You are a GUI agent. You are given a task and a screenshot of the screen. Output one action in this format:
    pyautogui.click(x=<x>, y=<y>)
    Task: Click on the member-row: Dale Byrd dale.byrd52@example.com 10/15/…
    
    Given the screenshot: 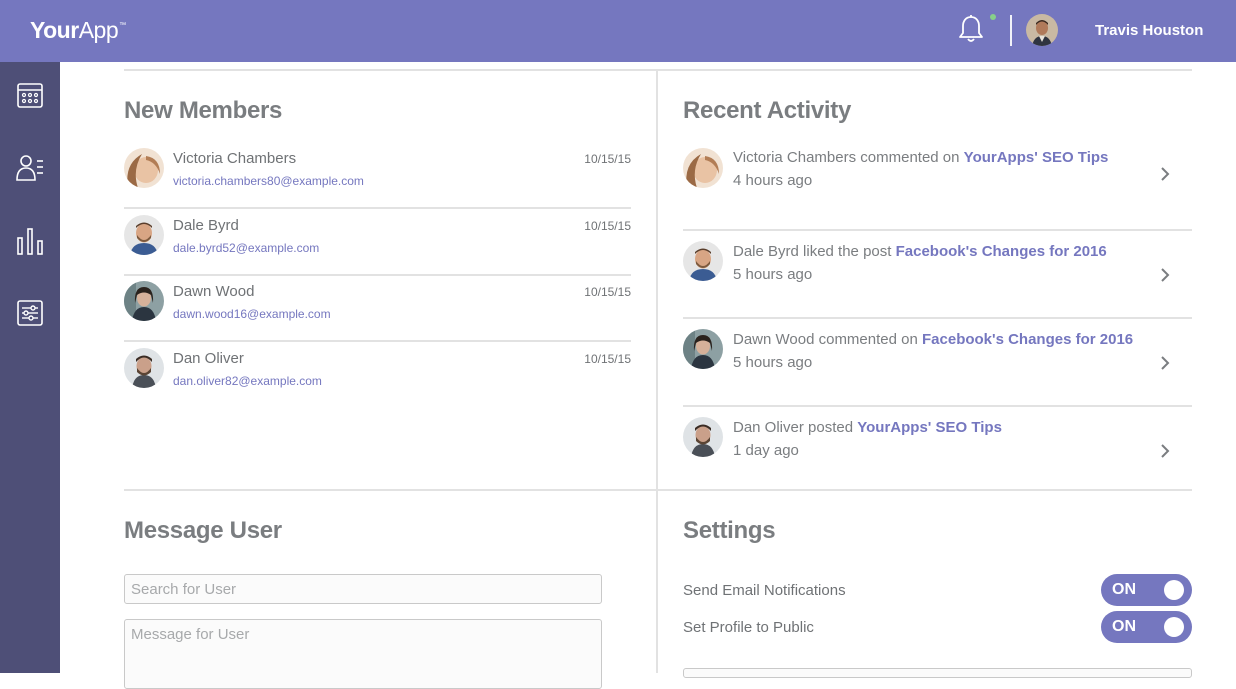 What is the action you would take?
    pyautogui.click(x=377, y=243)
    